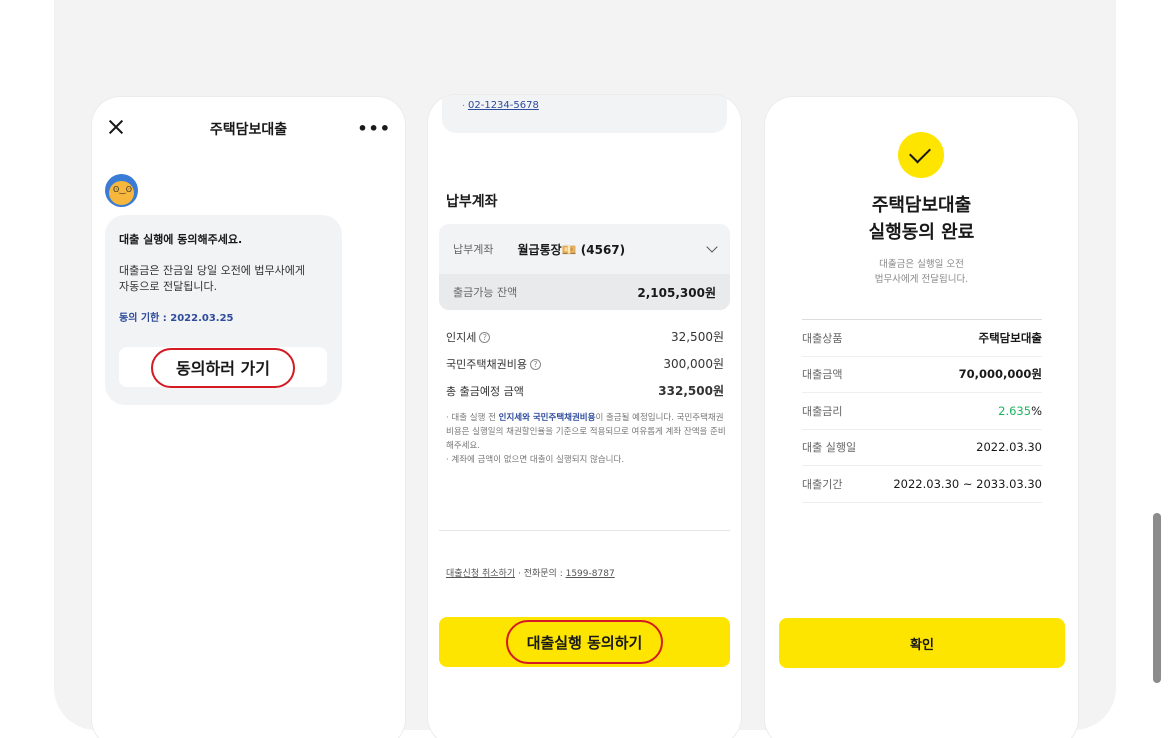 This screenshot has width=1170, height=738. I want to click on table-row: 대출기간 2022.03.30 ~ 2033.03.30, so click(922, 484).